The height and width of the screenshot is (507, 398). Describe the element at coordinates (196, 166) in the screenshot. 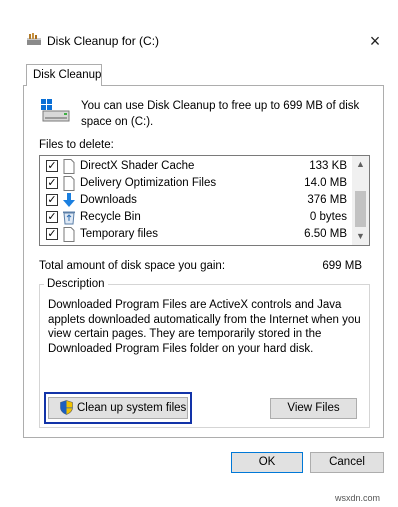

I see `list-item: ✓ DirectX Shader Cache 133 KB` at that location.